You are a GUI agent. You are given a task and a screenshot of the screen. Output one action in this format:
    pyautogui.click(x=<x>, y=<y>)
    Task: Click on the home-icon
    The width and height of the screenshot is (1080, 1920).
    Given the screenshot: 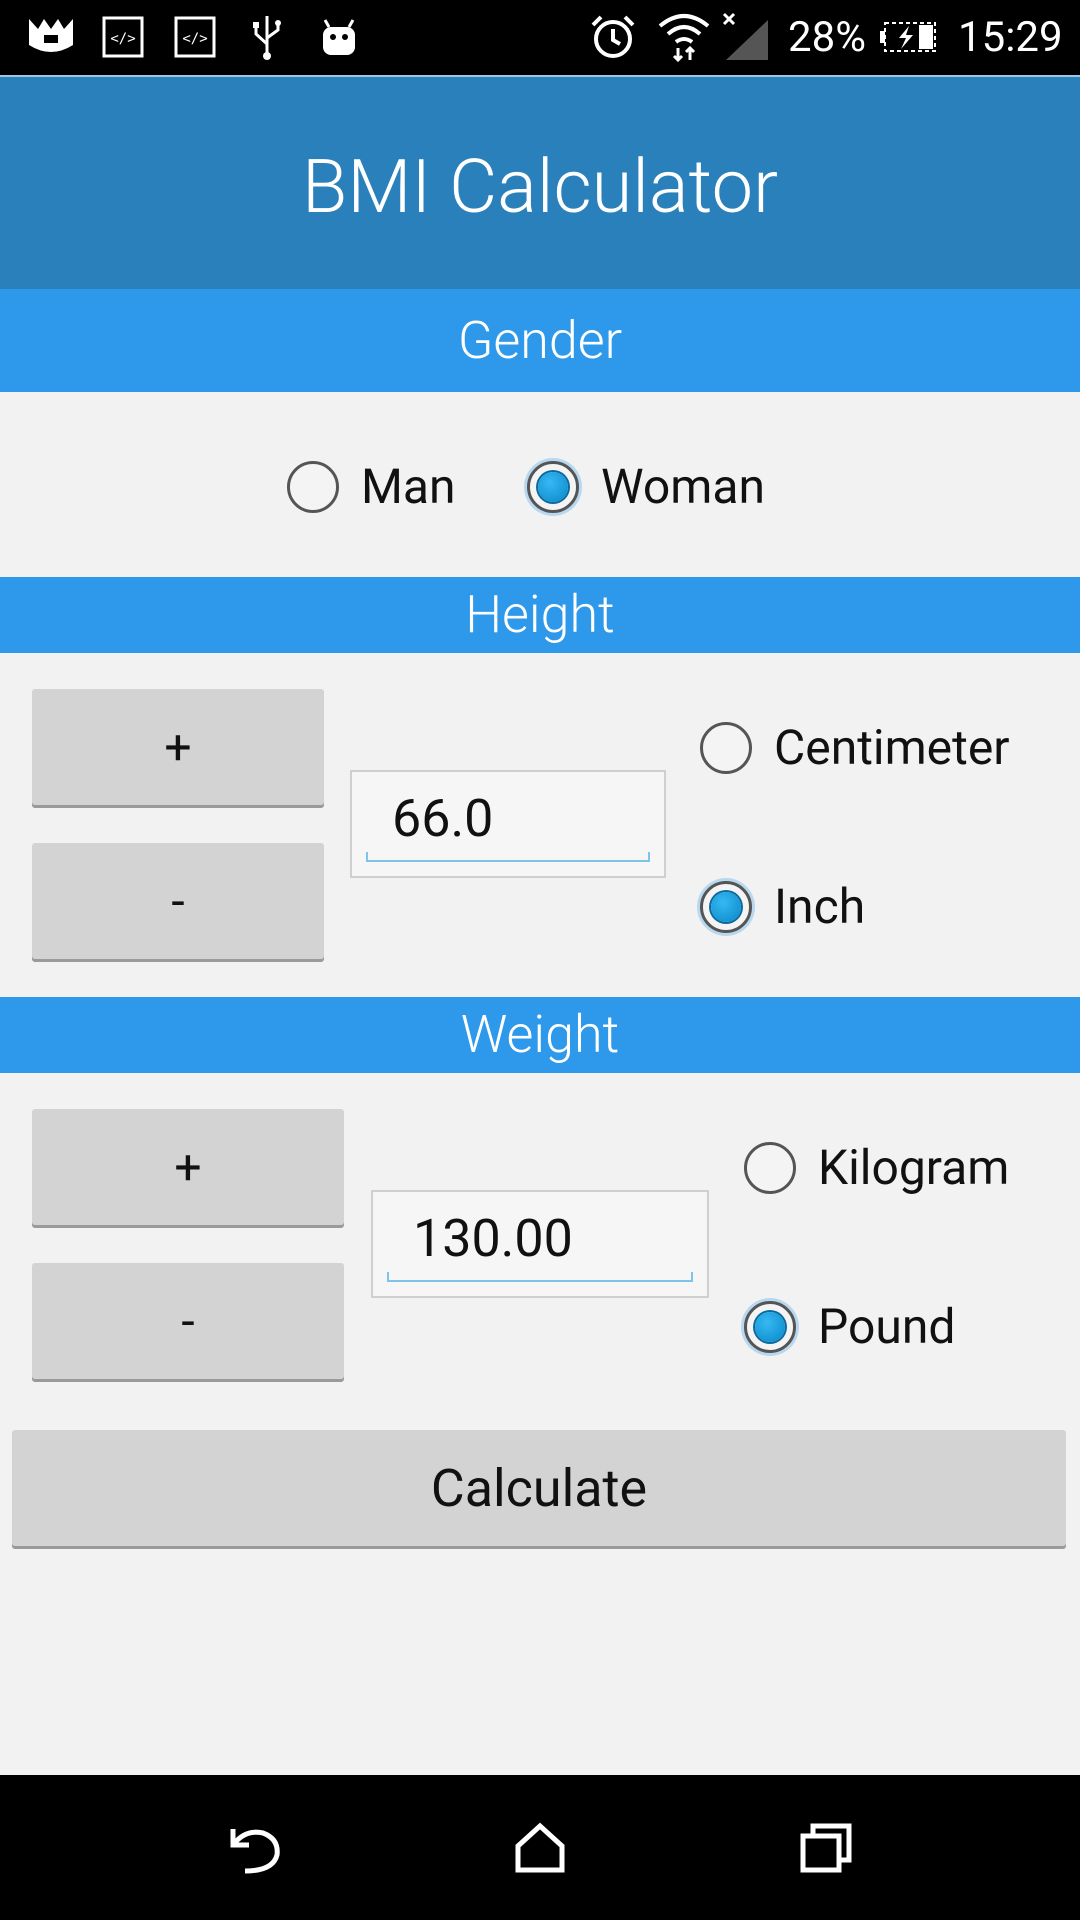 What is the action you would take?
    pyautogui.click(x=540, y=1848)
    